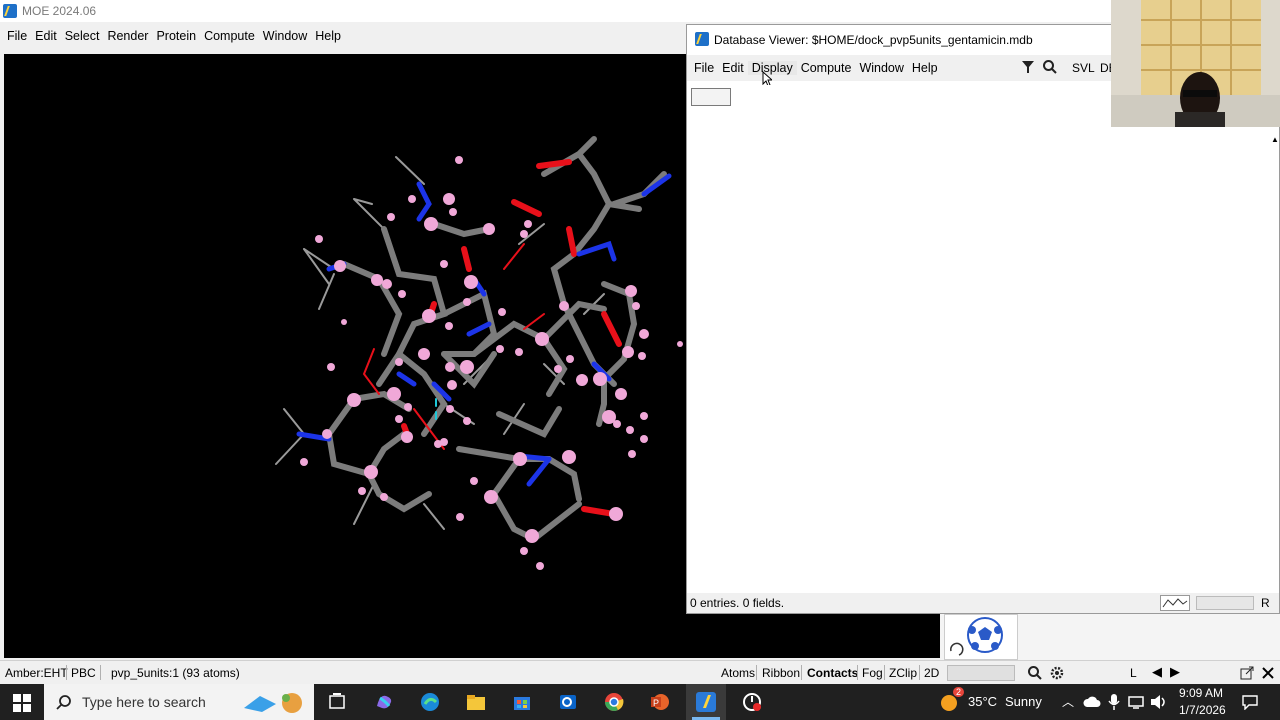 Image resolution: width=1280 pixels, height=720 pixels. Describe the element at coordinates (1201, 693) in the screenshot. I see `clock-time: 9:09 AM` at that location.